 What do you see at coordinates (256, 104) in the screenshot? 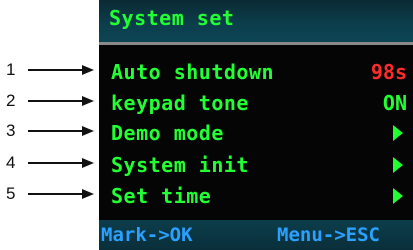
I see `menu-item-keypad-tone: keypad tone ON` at bounding box center [256, 104].